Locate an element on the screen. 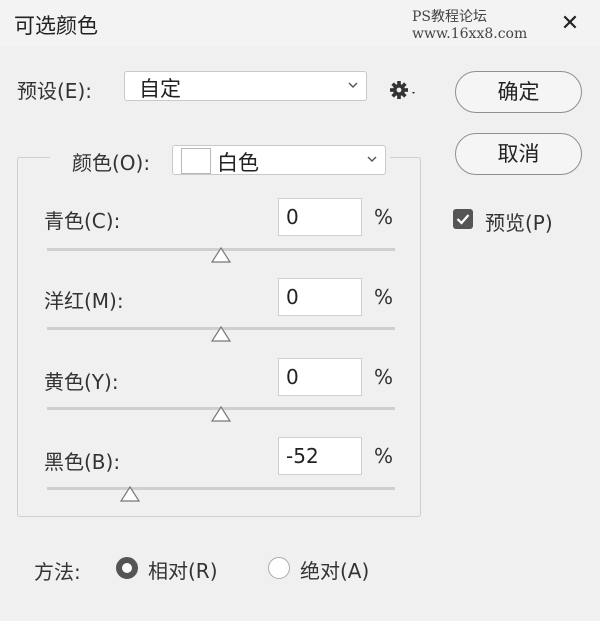 The width and height of the screenshot is (600, 621). magenta-input: 0 is located at coordinates (320, 297).